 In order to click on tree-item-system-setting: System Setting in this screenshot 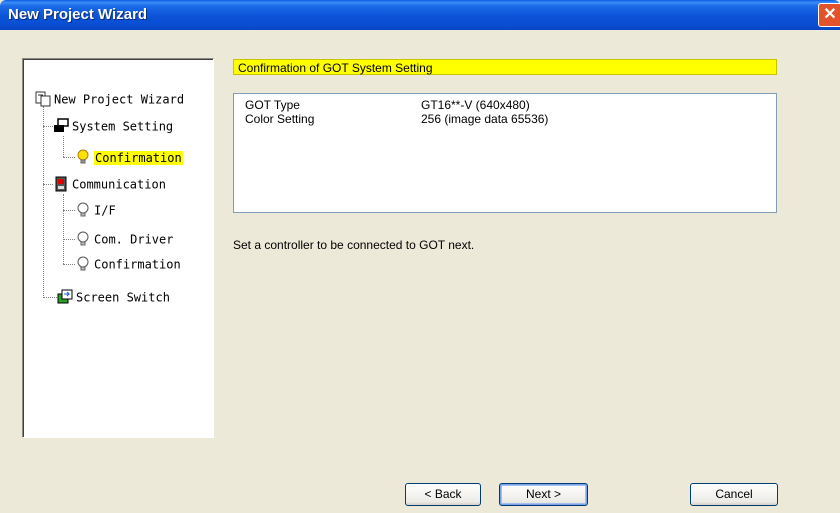, I will do `click(113, 126)`.